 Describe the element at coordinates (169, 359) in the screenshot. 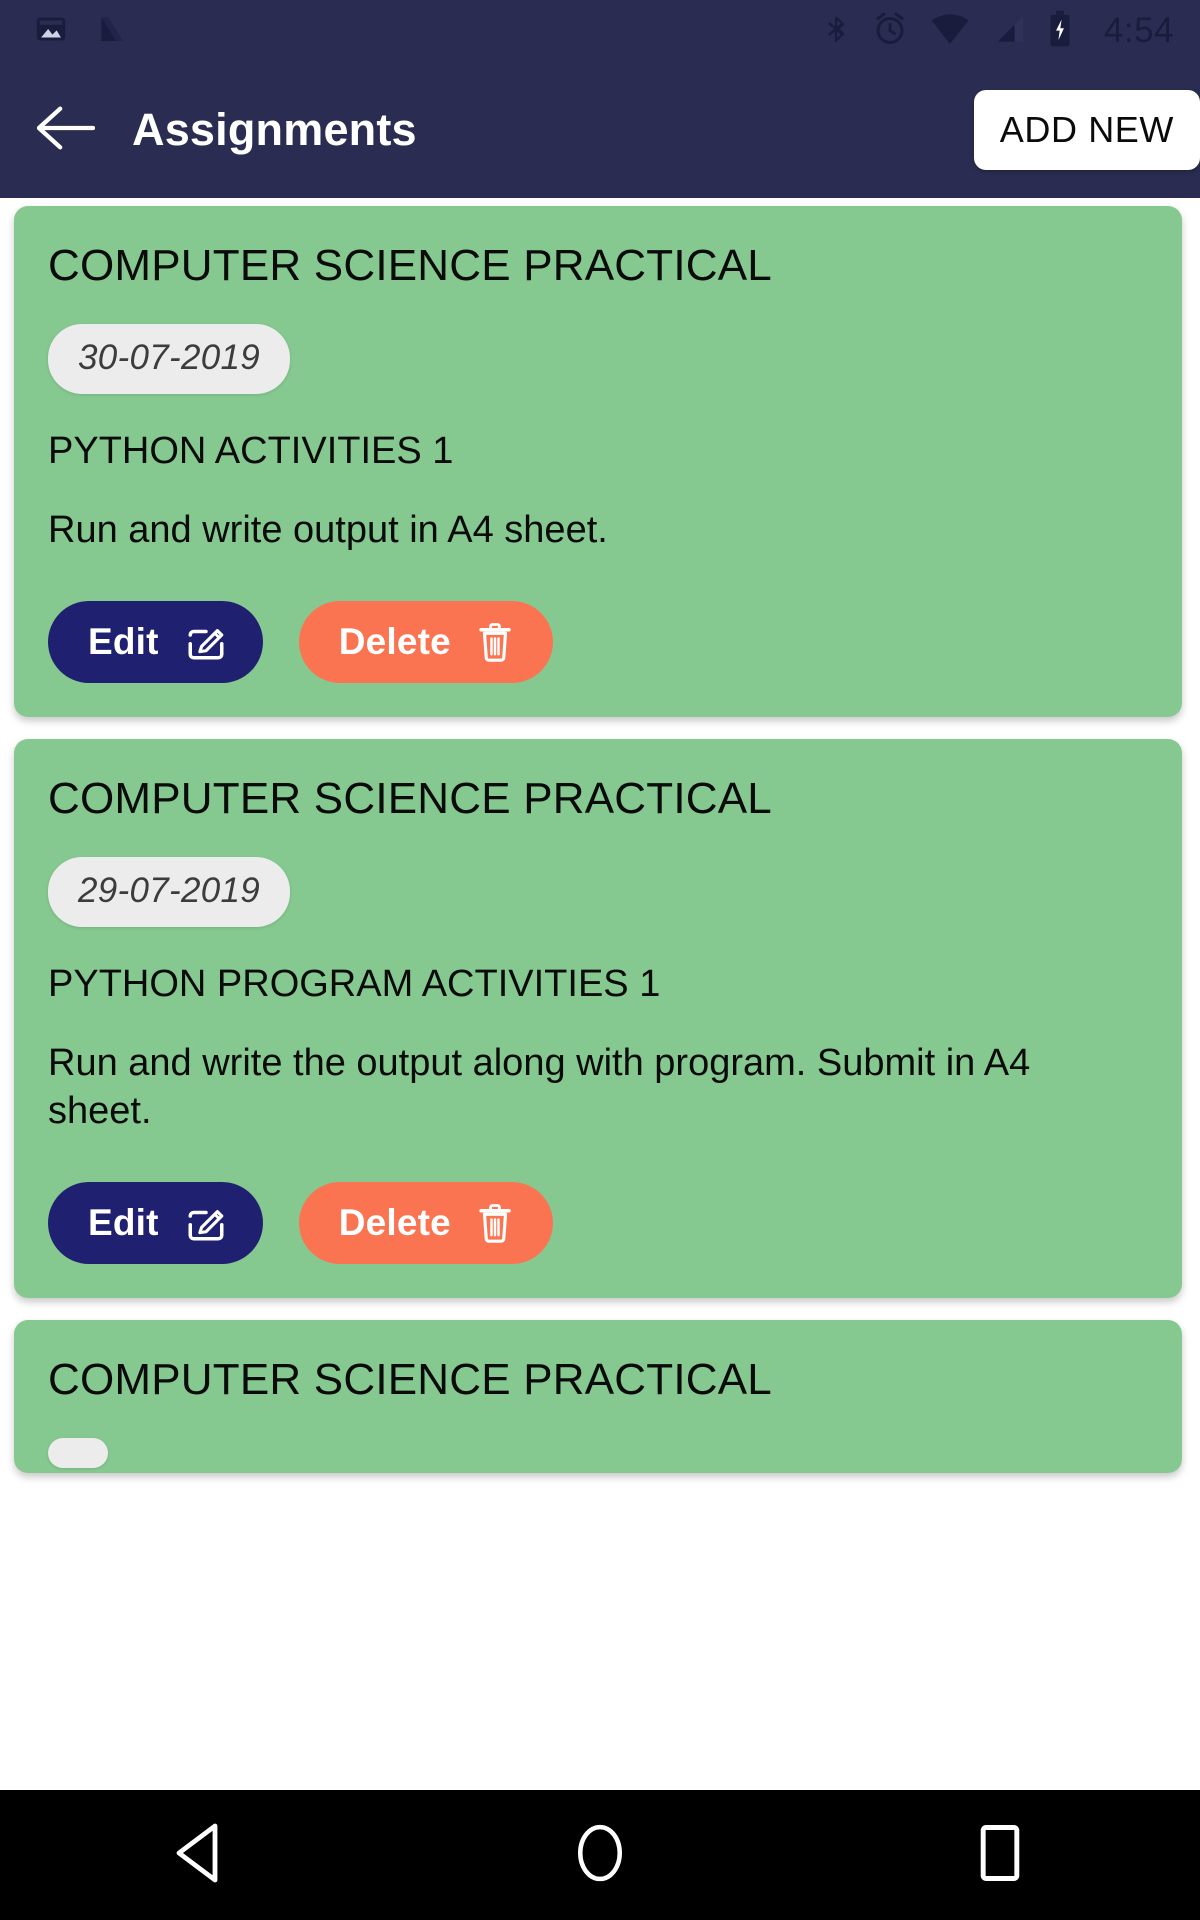

I see `assignment-date-chip: 30-07-2019` at that location.